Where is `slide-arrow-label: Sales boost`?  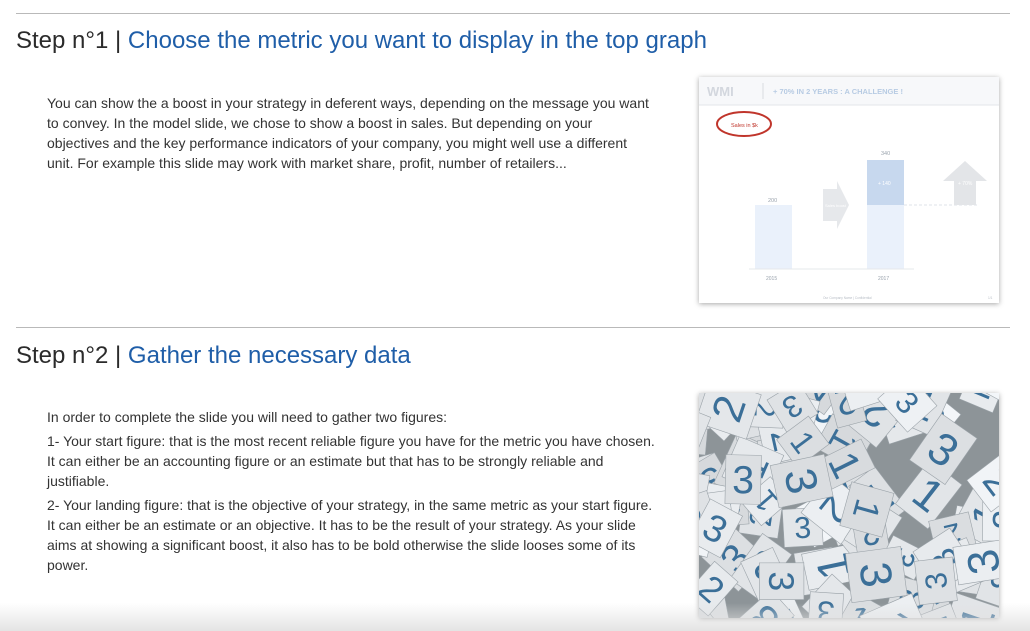 slide-arrow-label: Sales boost is located at coordinates (836, 205).